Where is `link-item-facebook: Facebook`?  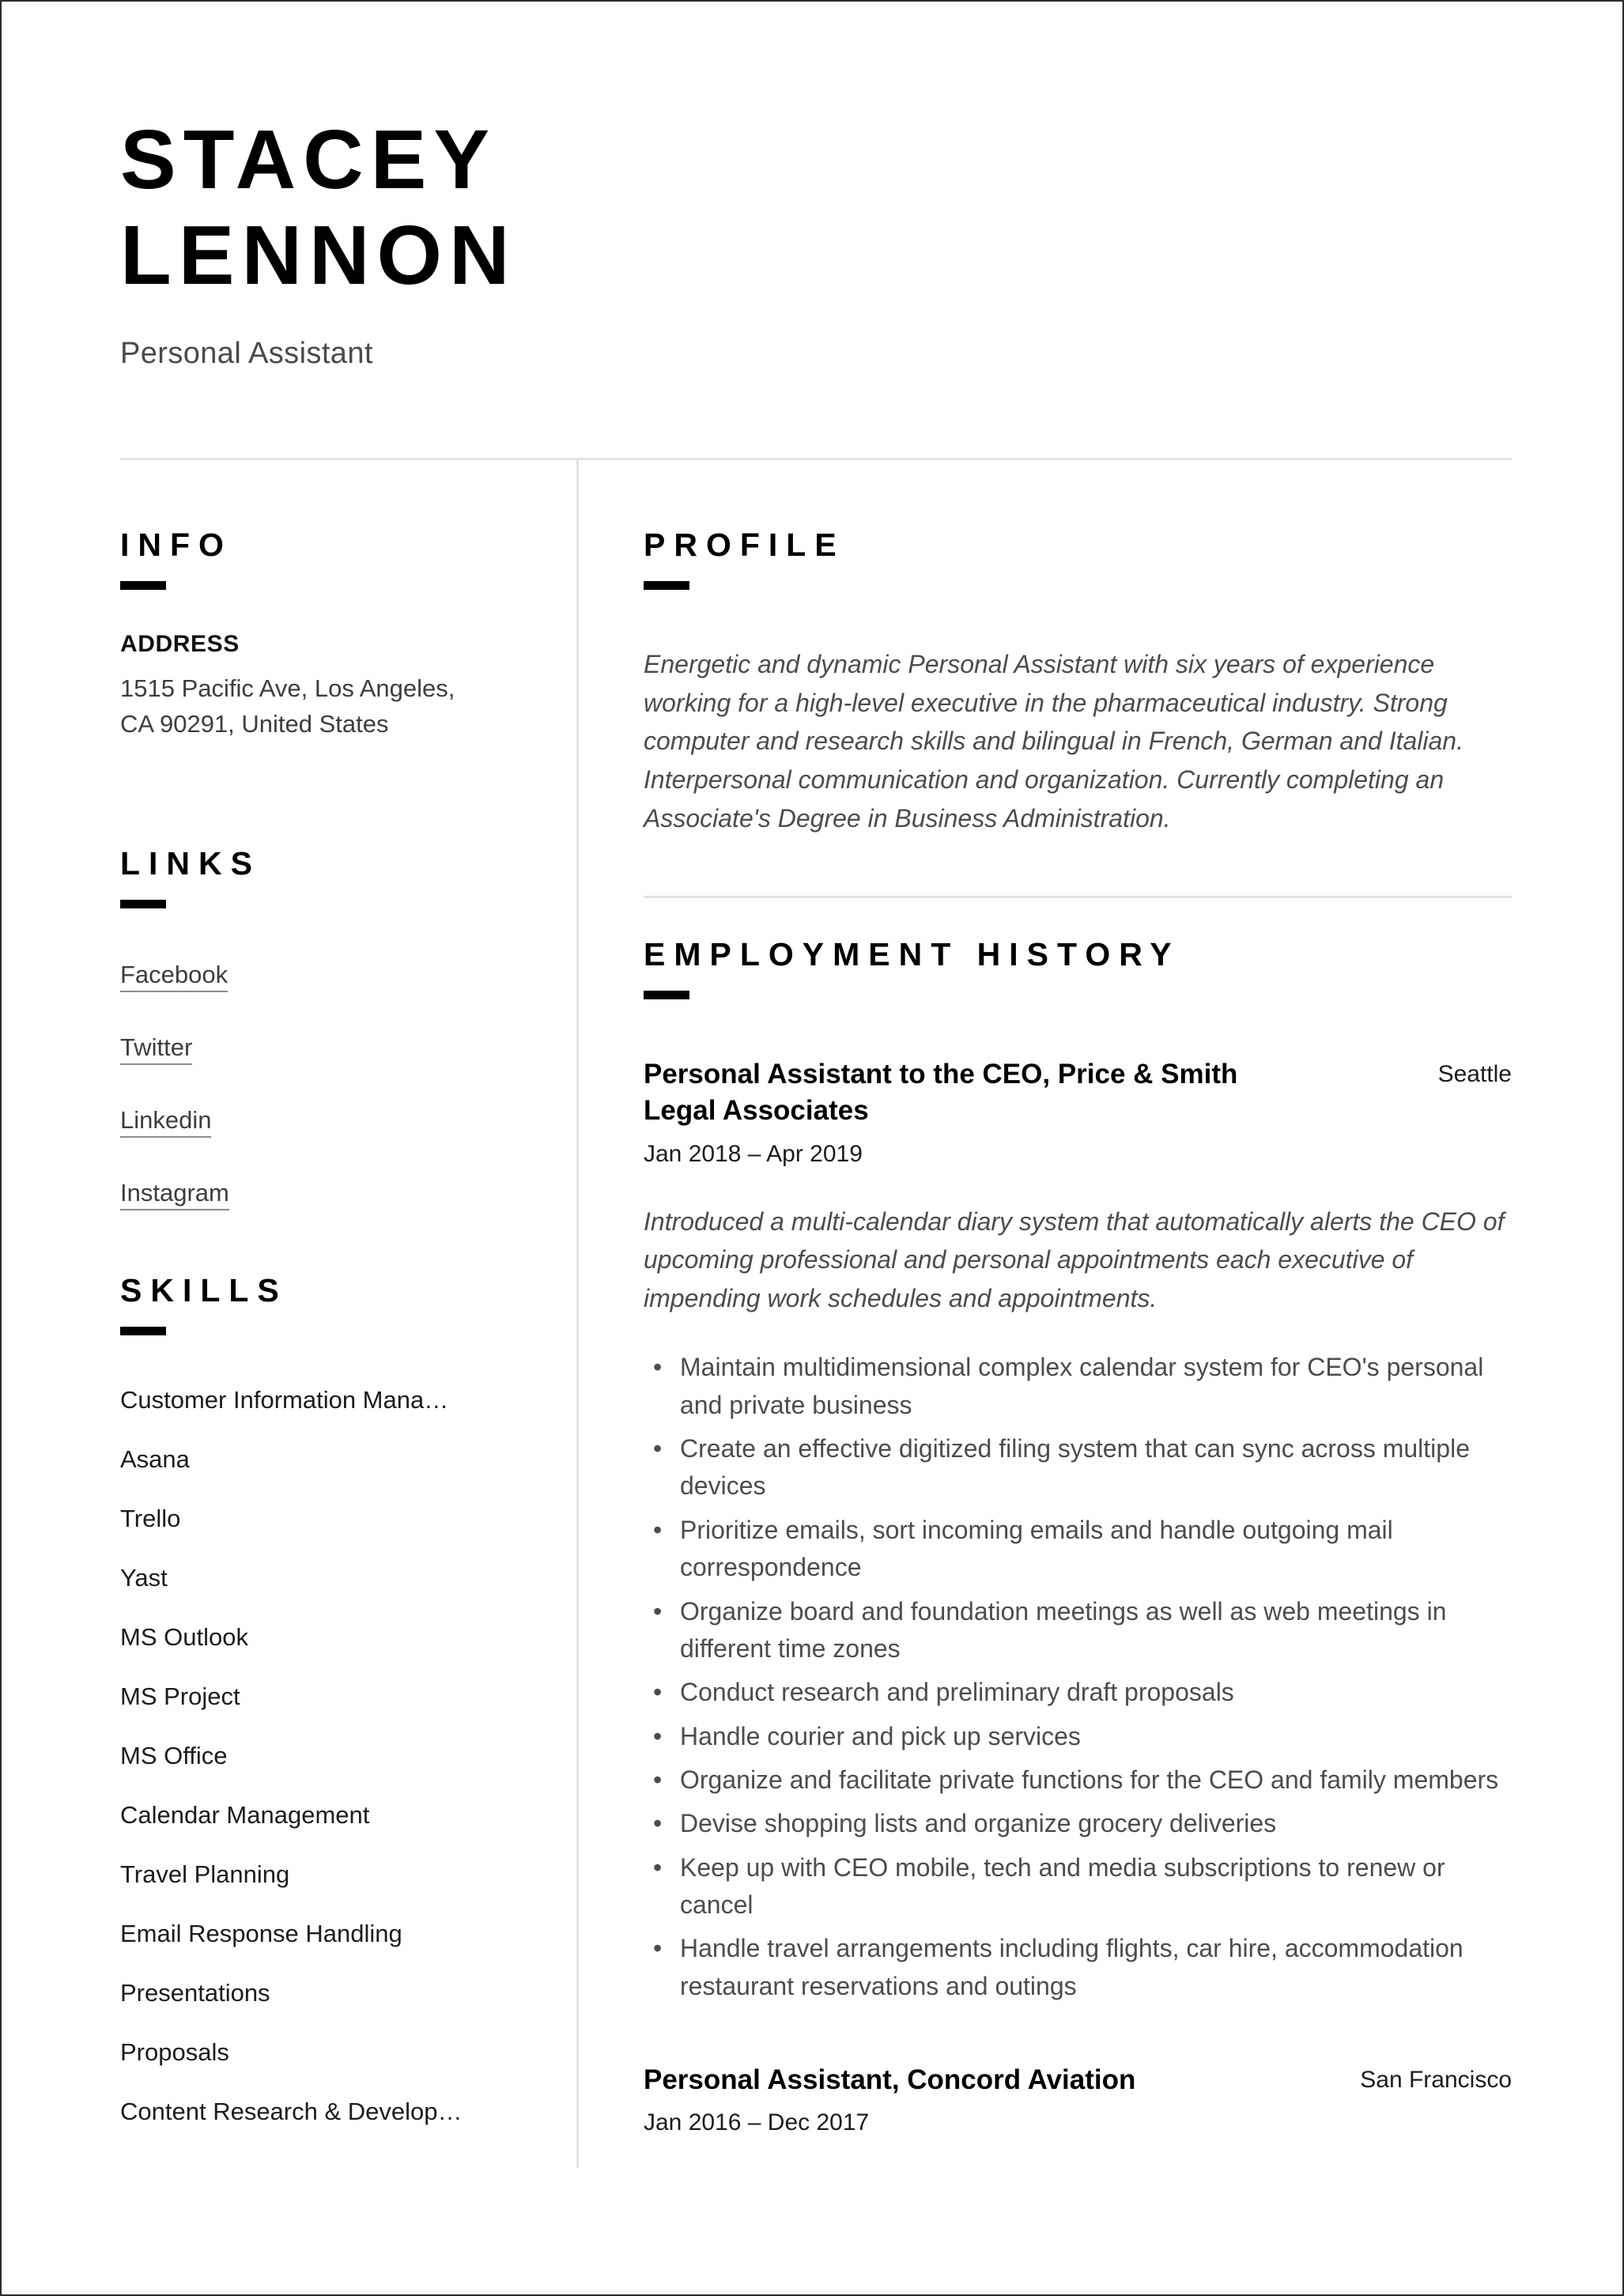
link-item-facebook: Facebook is located at coordinates (174, 977).